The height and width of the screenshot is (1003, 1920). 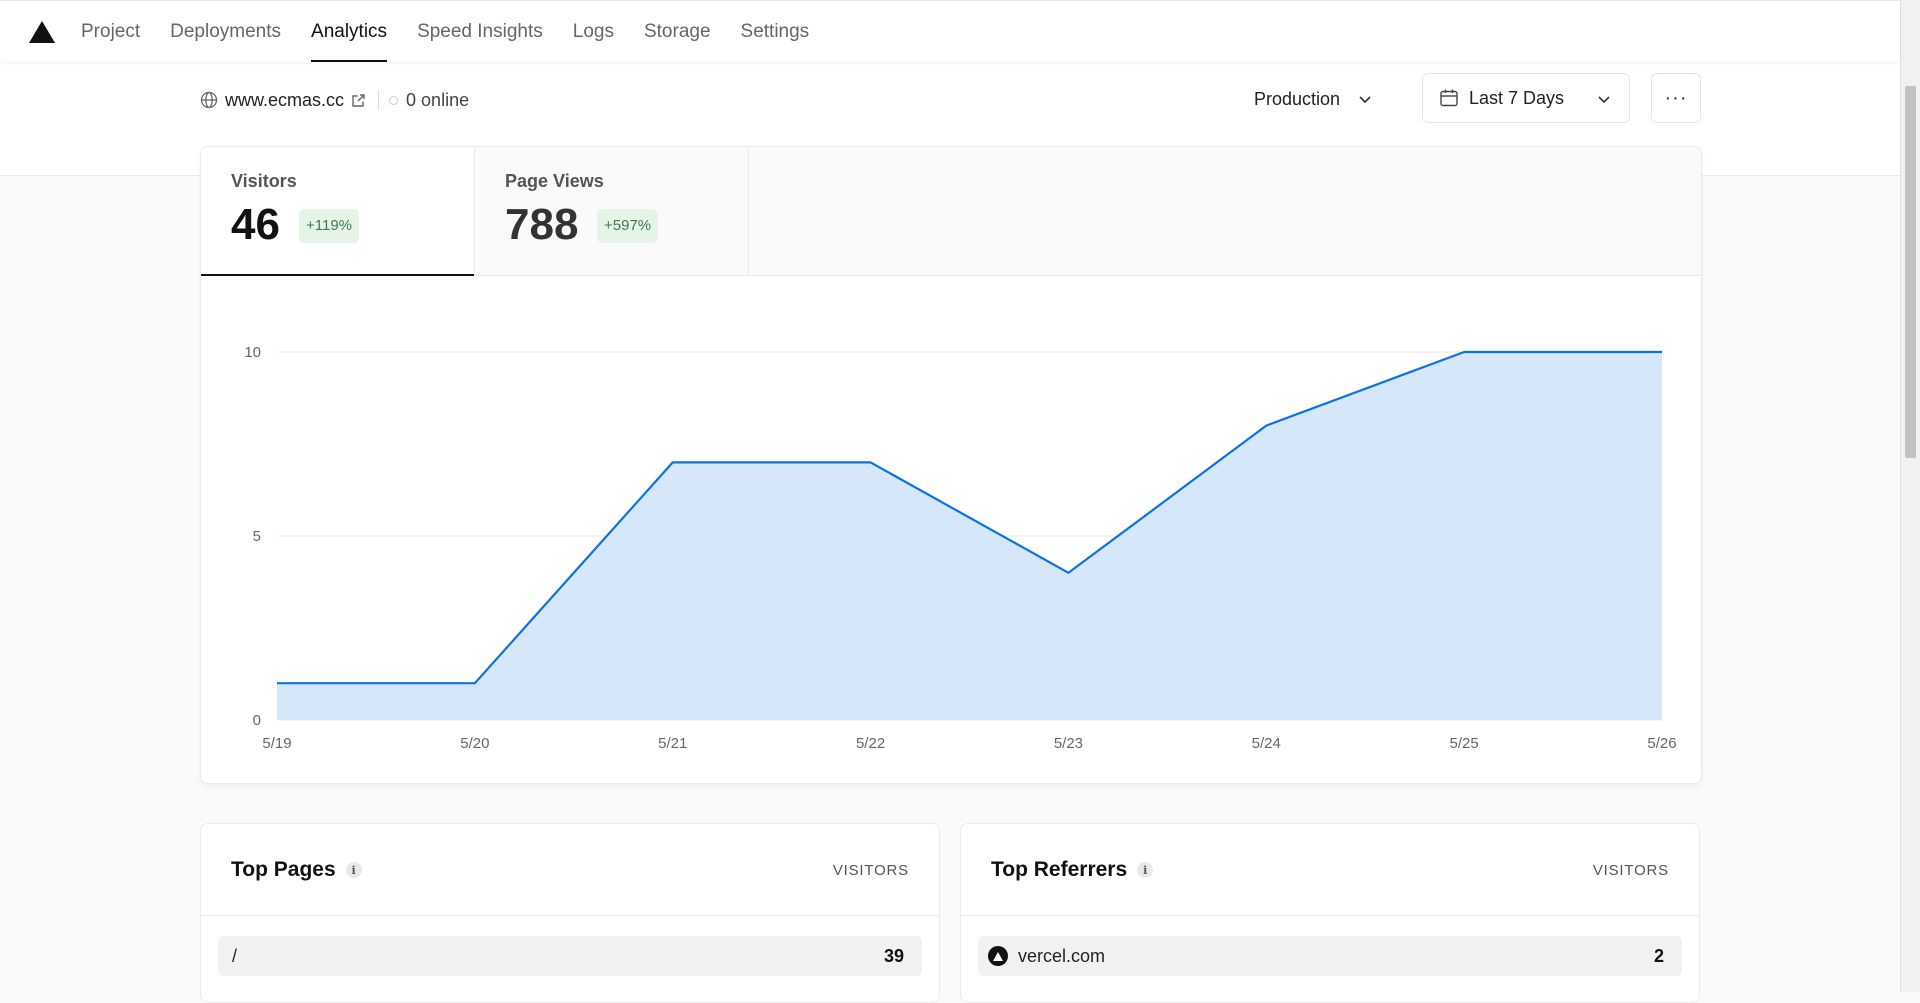 What do you see at coordinates (1910, 272) in the screenshot?
I see `scrollbar-thumb` at bounding box center [1910, 272].